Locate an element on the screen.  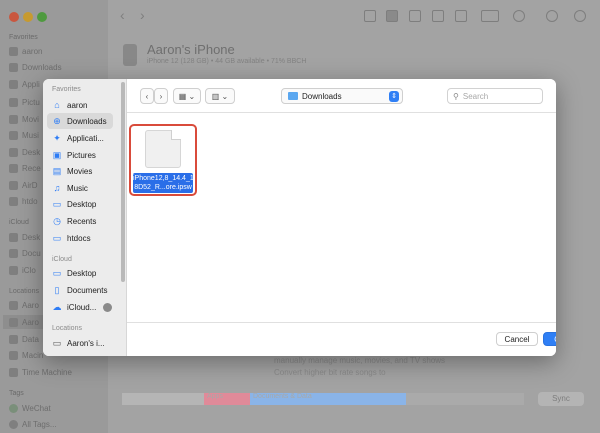
pictures-icon is located at coordinates (13, 102).